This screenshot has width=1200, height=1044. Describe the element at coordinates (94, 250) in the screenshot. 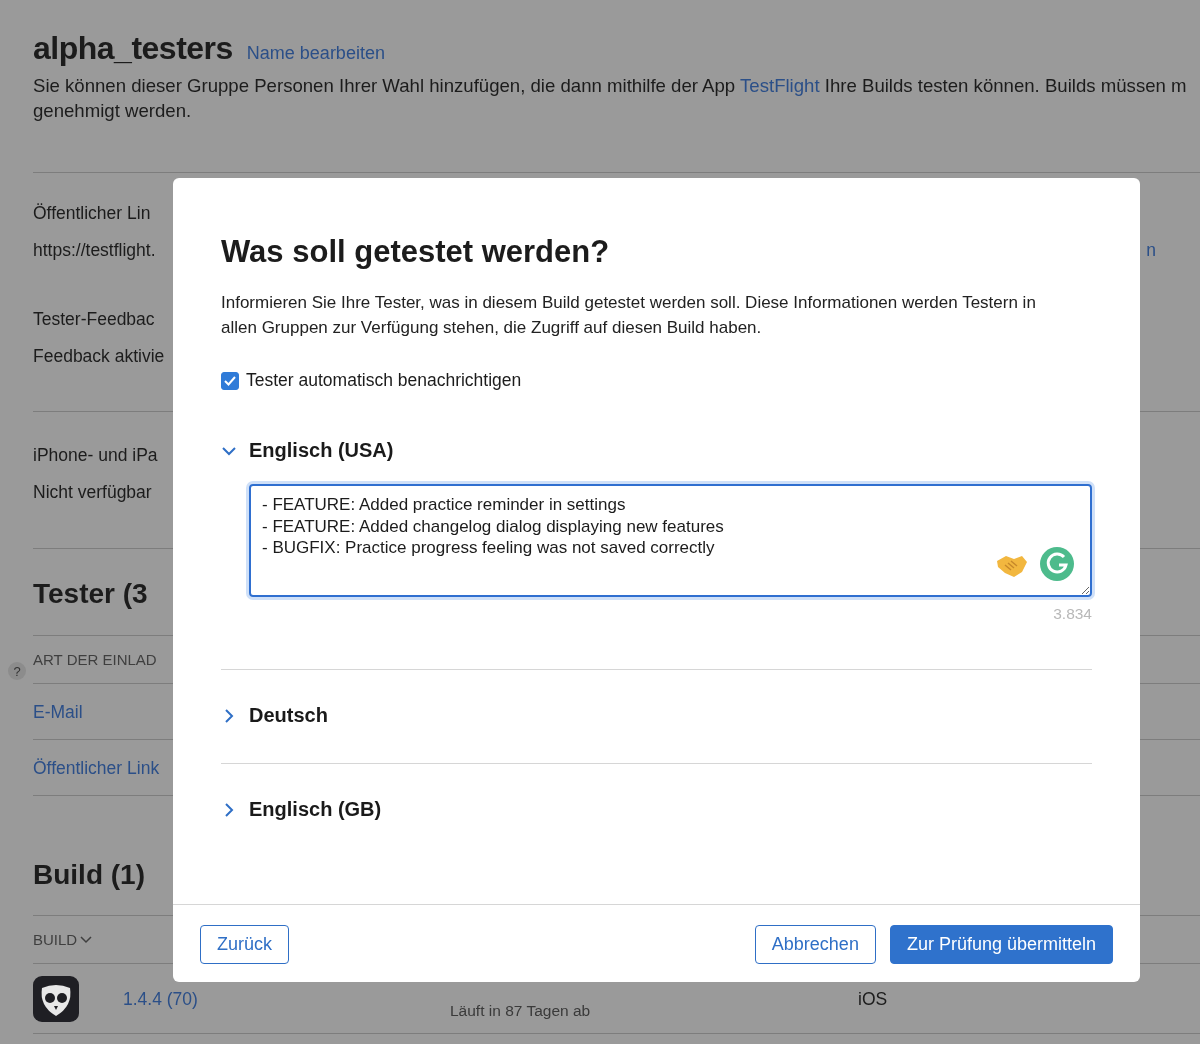

I see `setting-value: https://testflight.` at that location.